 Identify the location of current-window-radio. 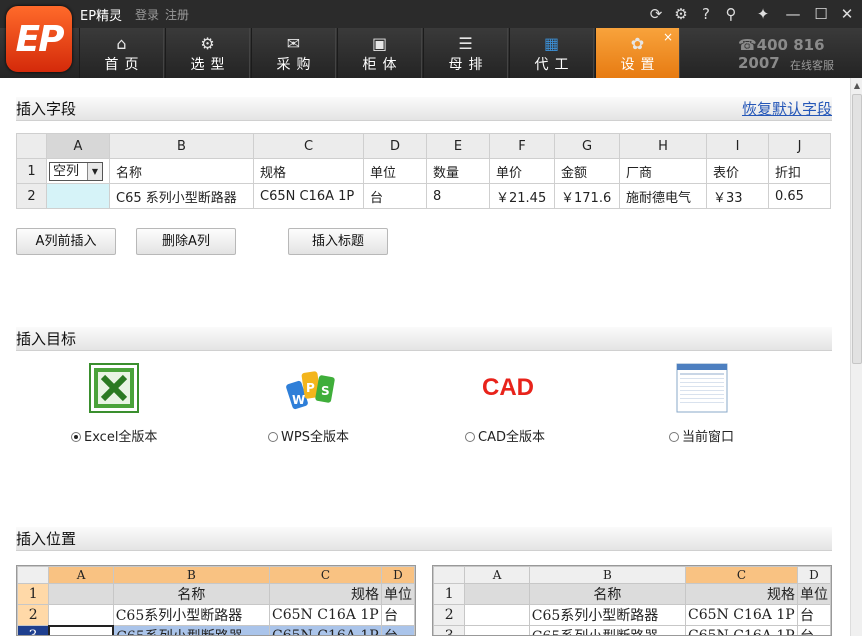
(674, 437).